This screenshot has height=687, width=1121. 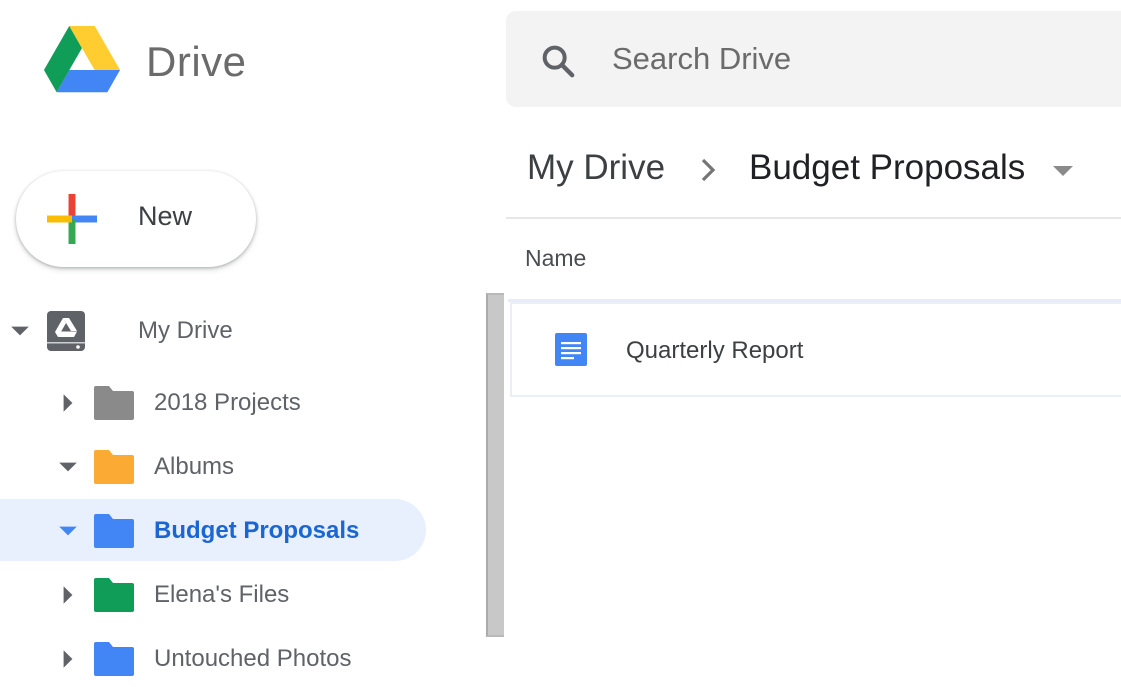 I want to click on sidebar-item-albums: Albums, so click(x=240, y=467).